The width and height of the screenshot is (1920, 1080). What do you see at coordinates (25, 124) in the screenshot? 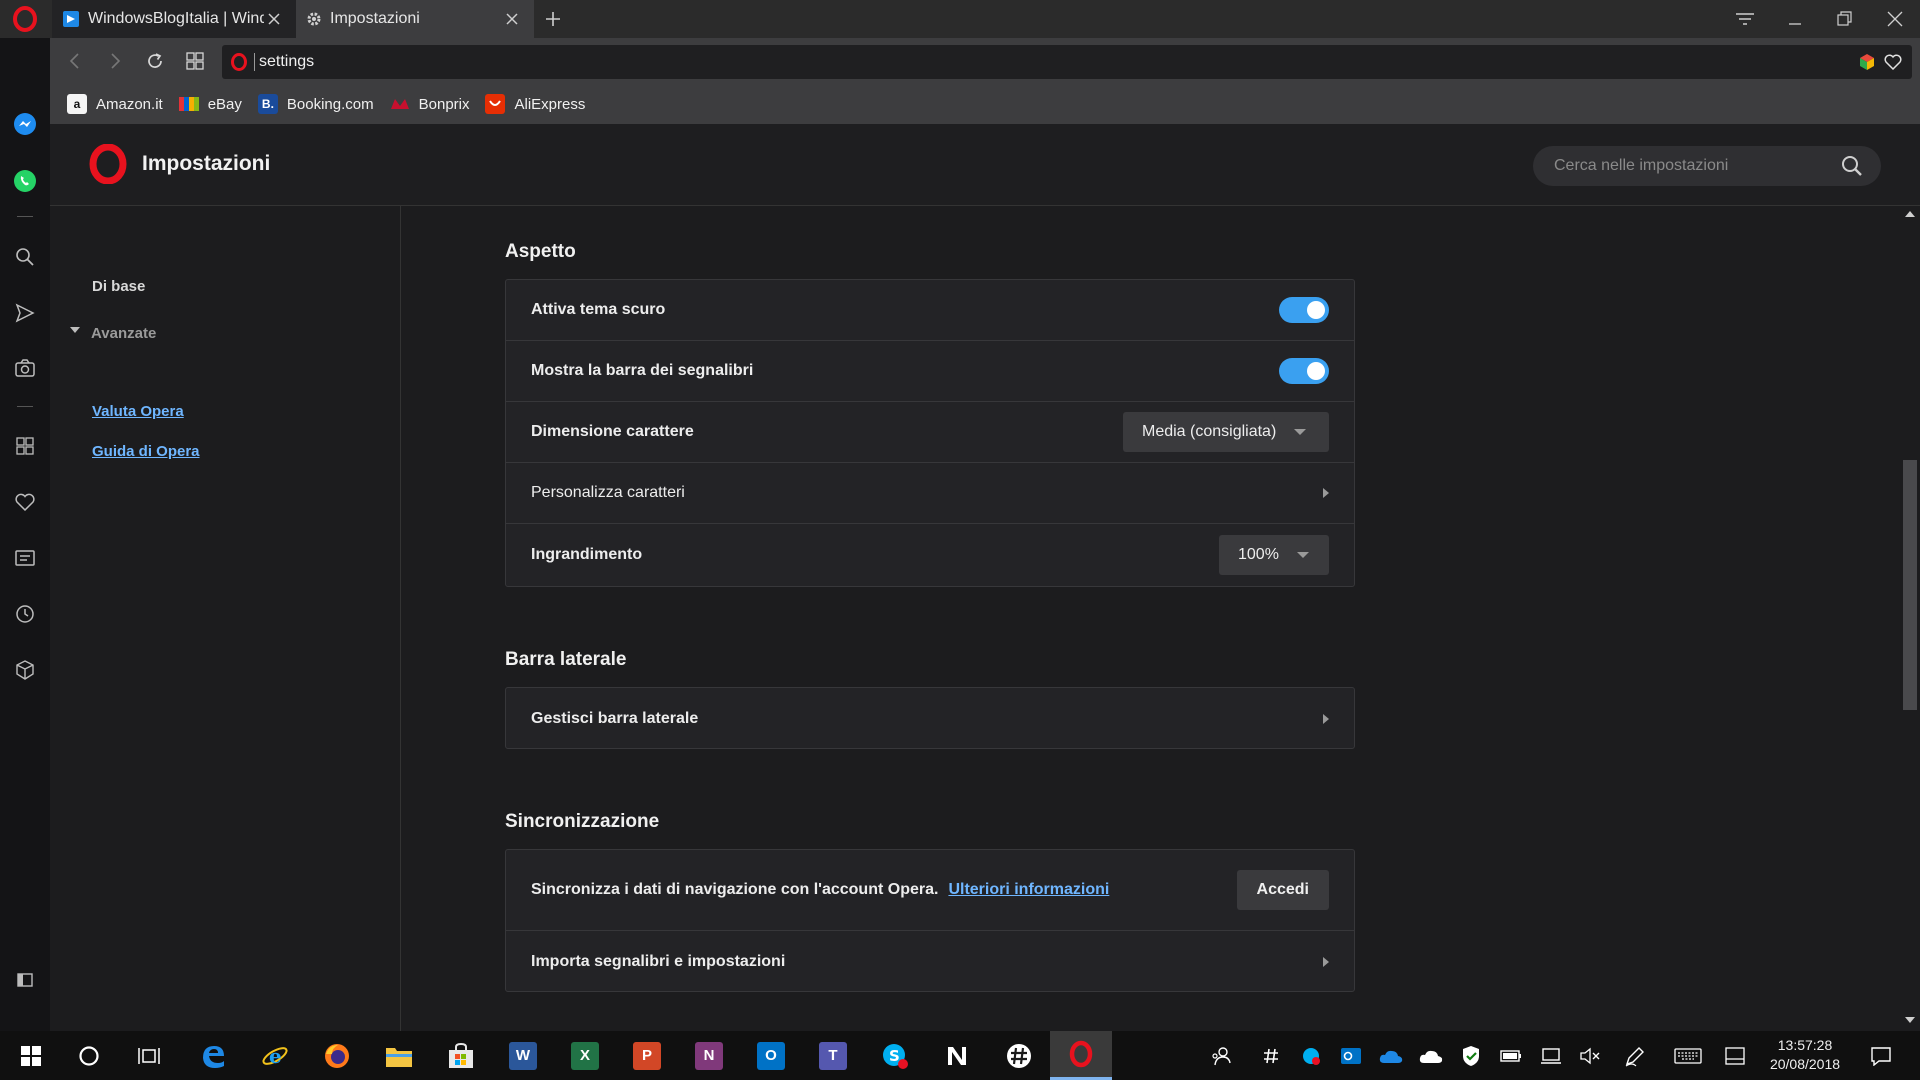
I see `messenger-icon` at bounding box center [25, 124].